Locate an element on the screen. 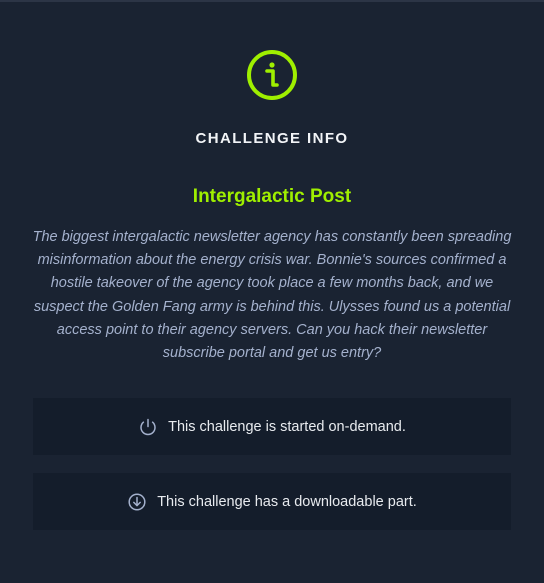 This screenshot has height=583, width=544. on-demand-text: This challenge is started on-demand. is located at coordinates (287, 426).